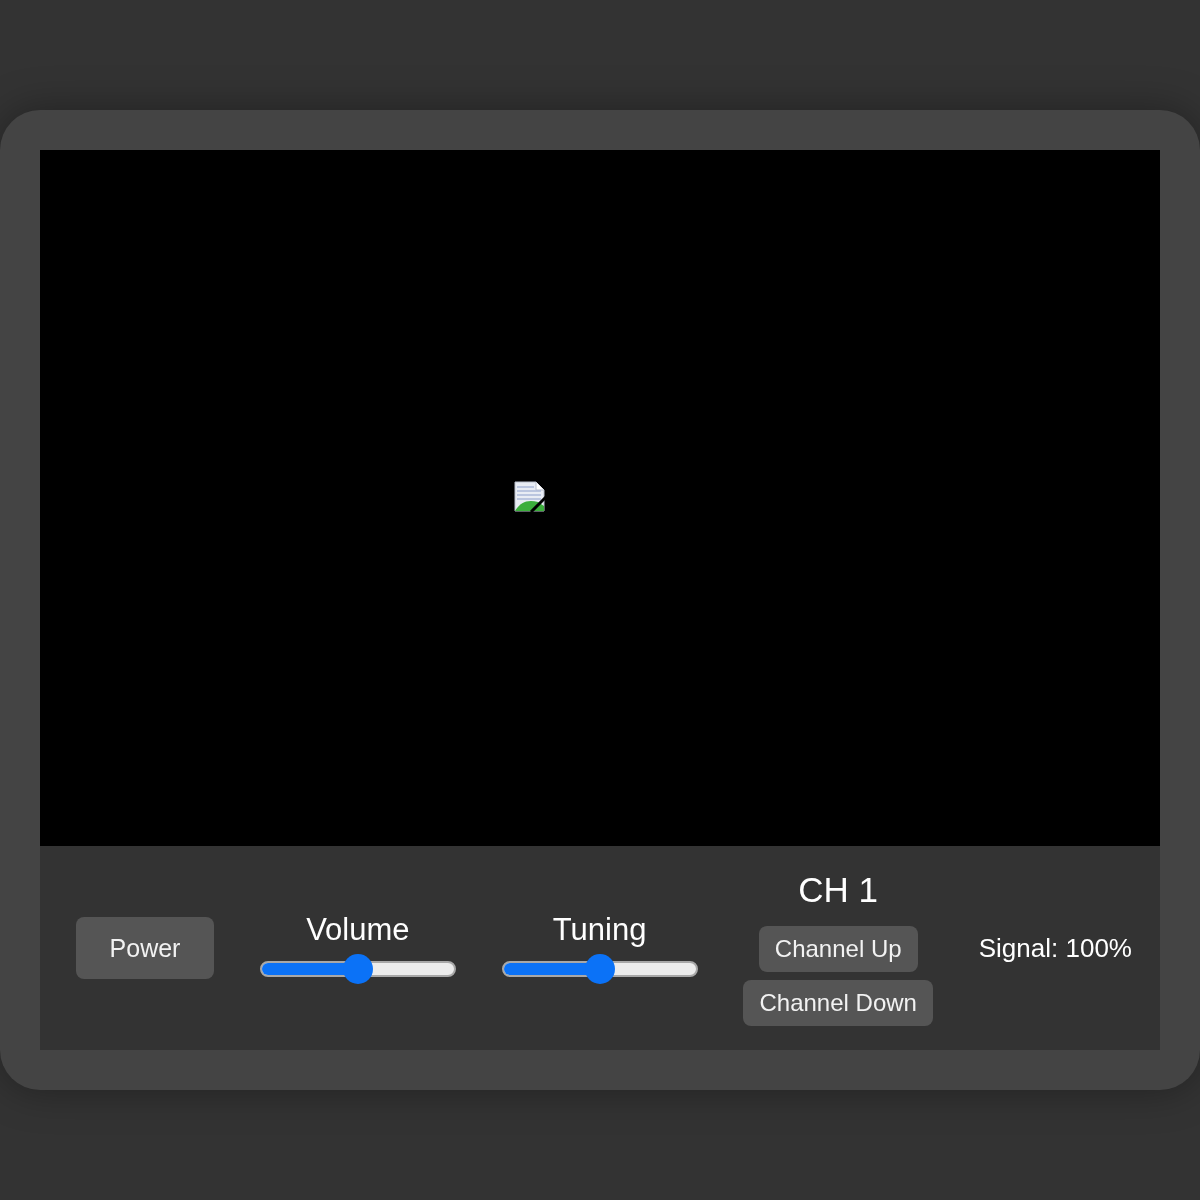 The width and height of the screenshot is (1200, 1200). Describe the element at coordinates (1055, 948) in the screenshot. I see `signal-readout: Signal: 100%` at that location.